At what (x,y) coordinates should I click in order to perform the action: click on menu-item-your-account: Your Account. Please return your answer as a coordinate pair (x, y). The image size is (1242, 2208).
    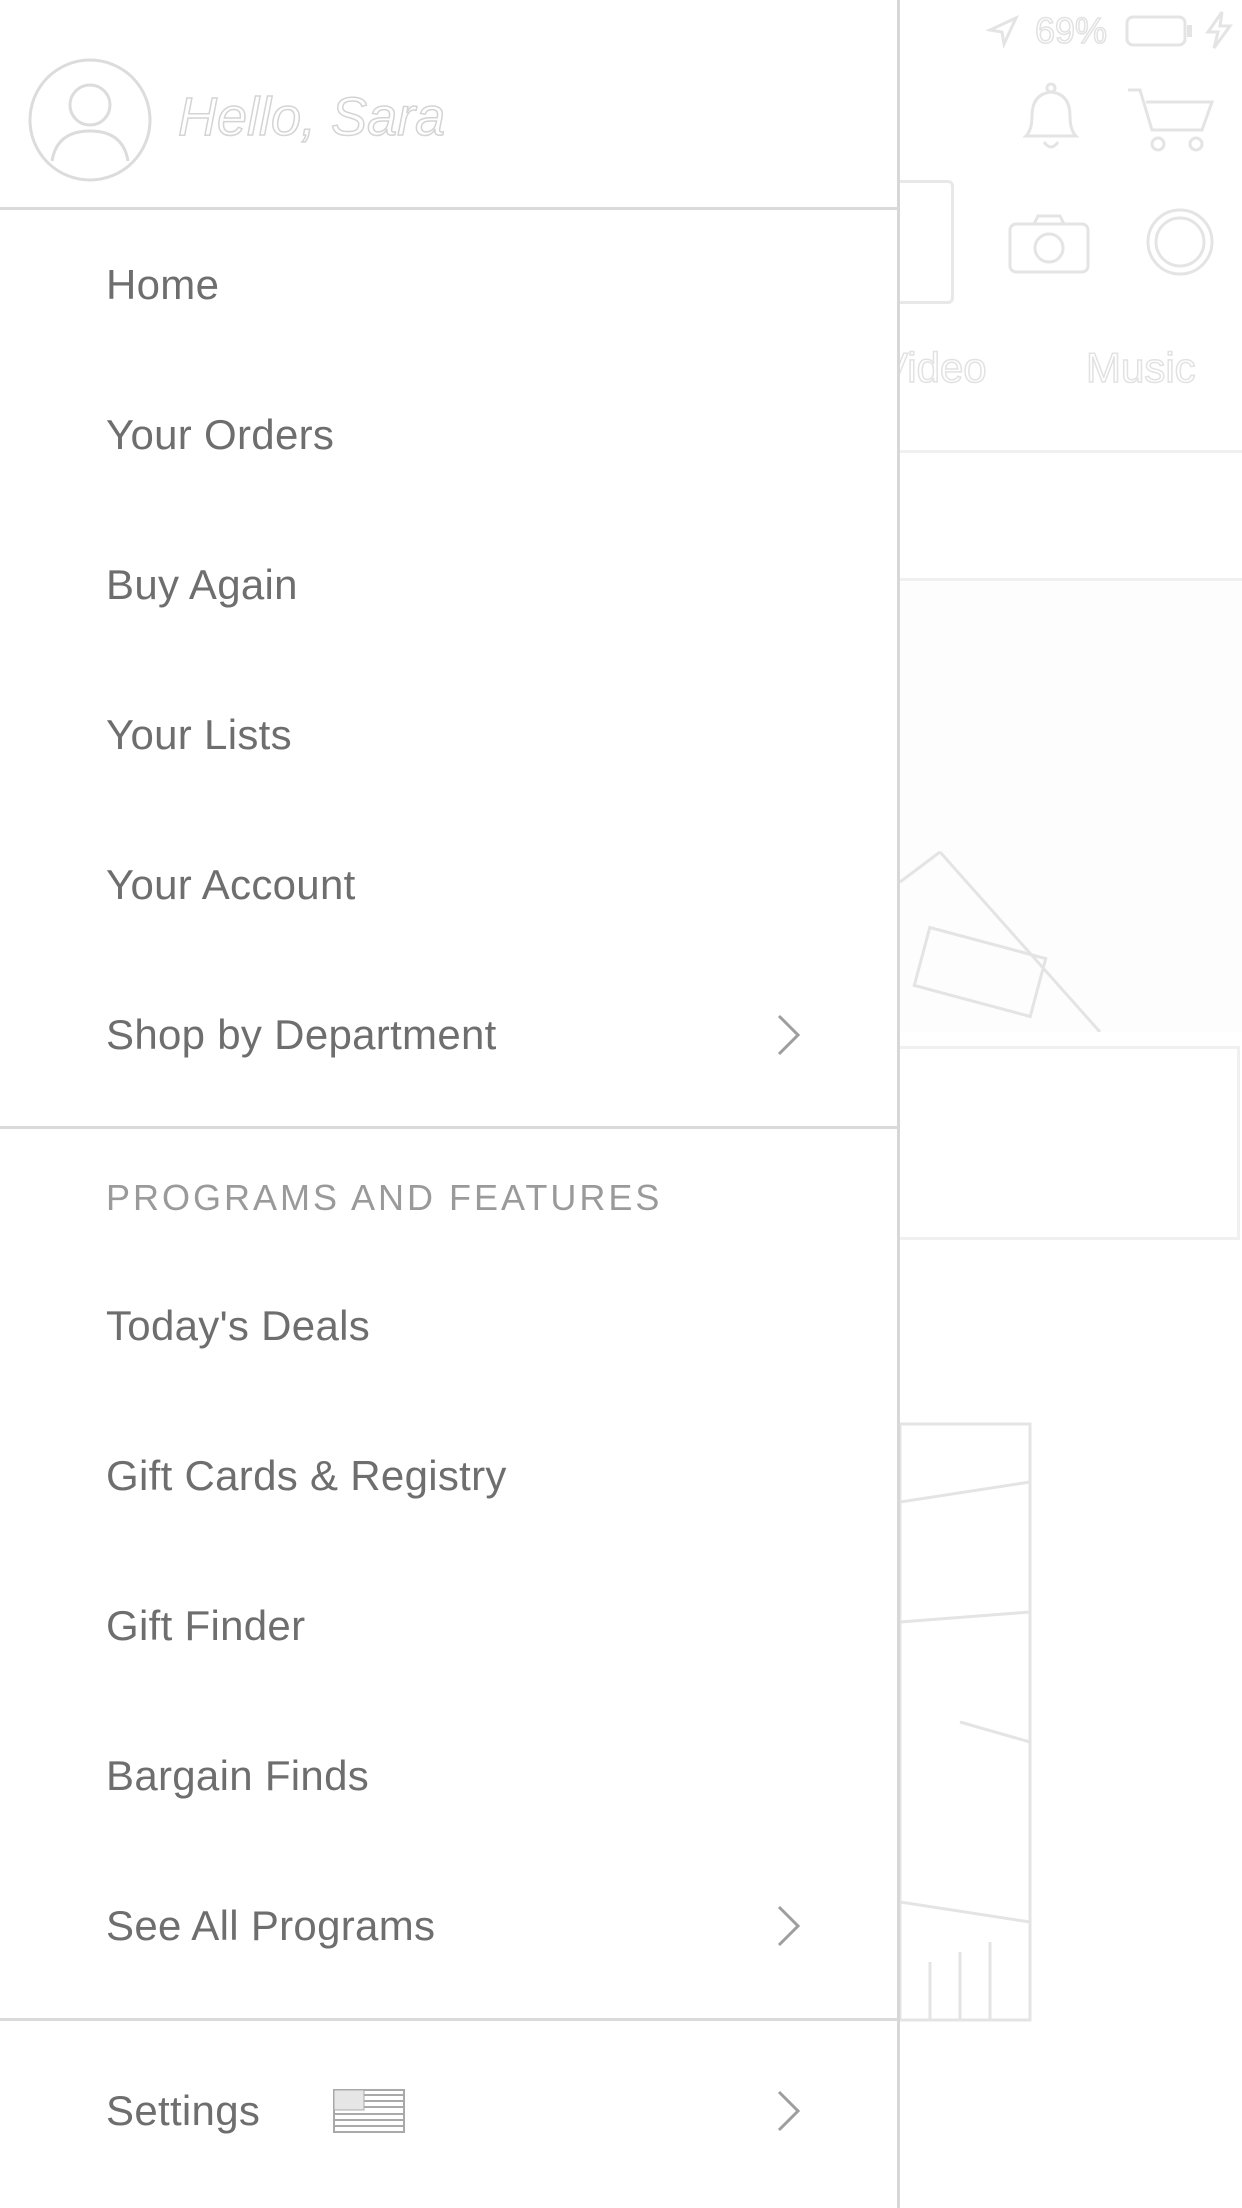
    Looking at the image, I should click on (449, 885).